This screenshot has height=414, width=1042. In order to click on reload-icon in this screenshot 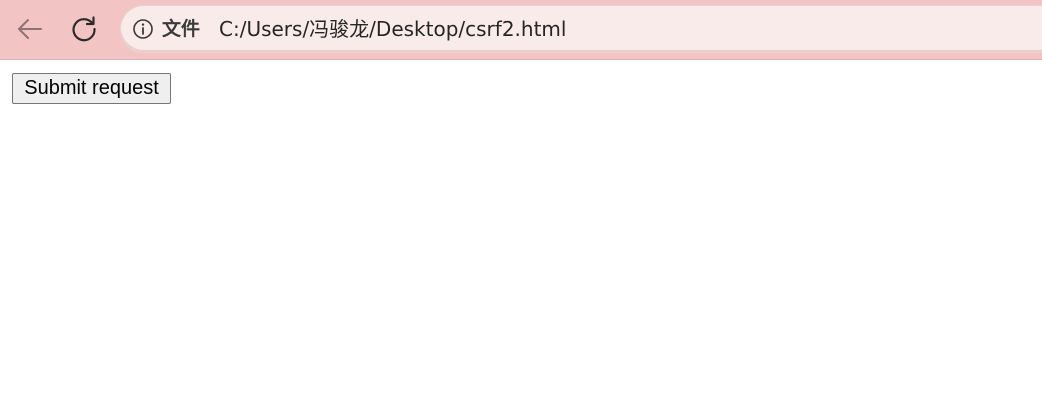, I will do `click(84, 29)`.